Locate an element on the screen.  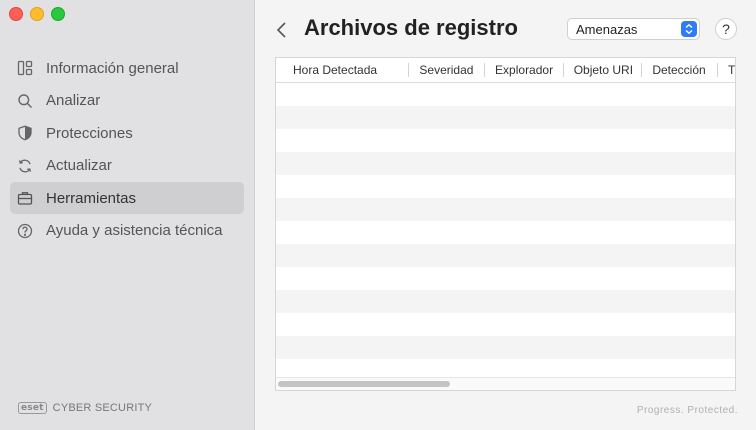
search-icon is located at coordinates (25, 101).